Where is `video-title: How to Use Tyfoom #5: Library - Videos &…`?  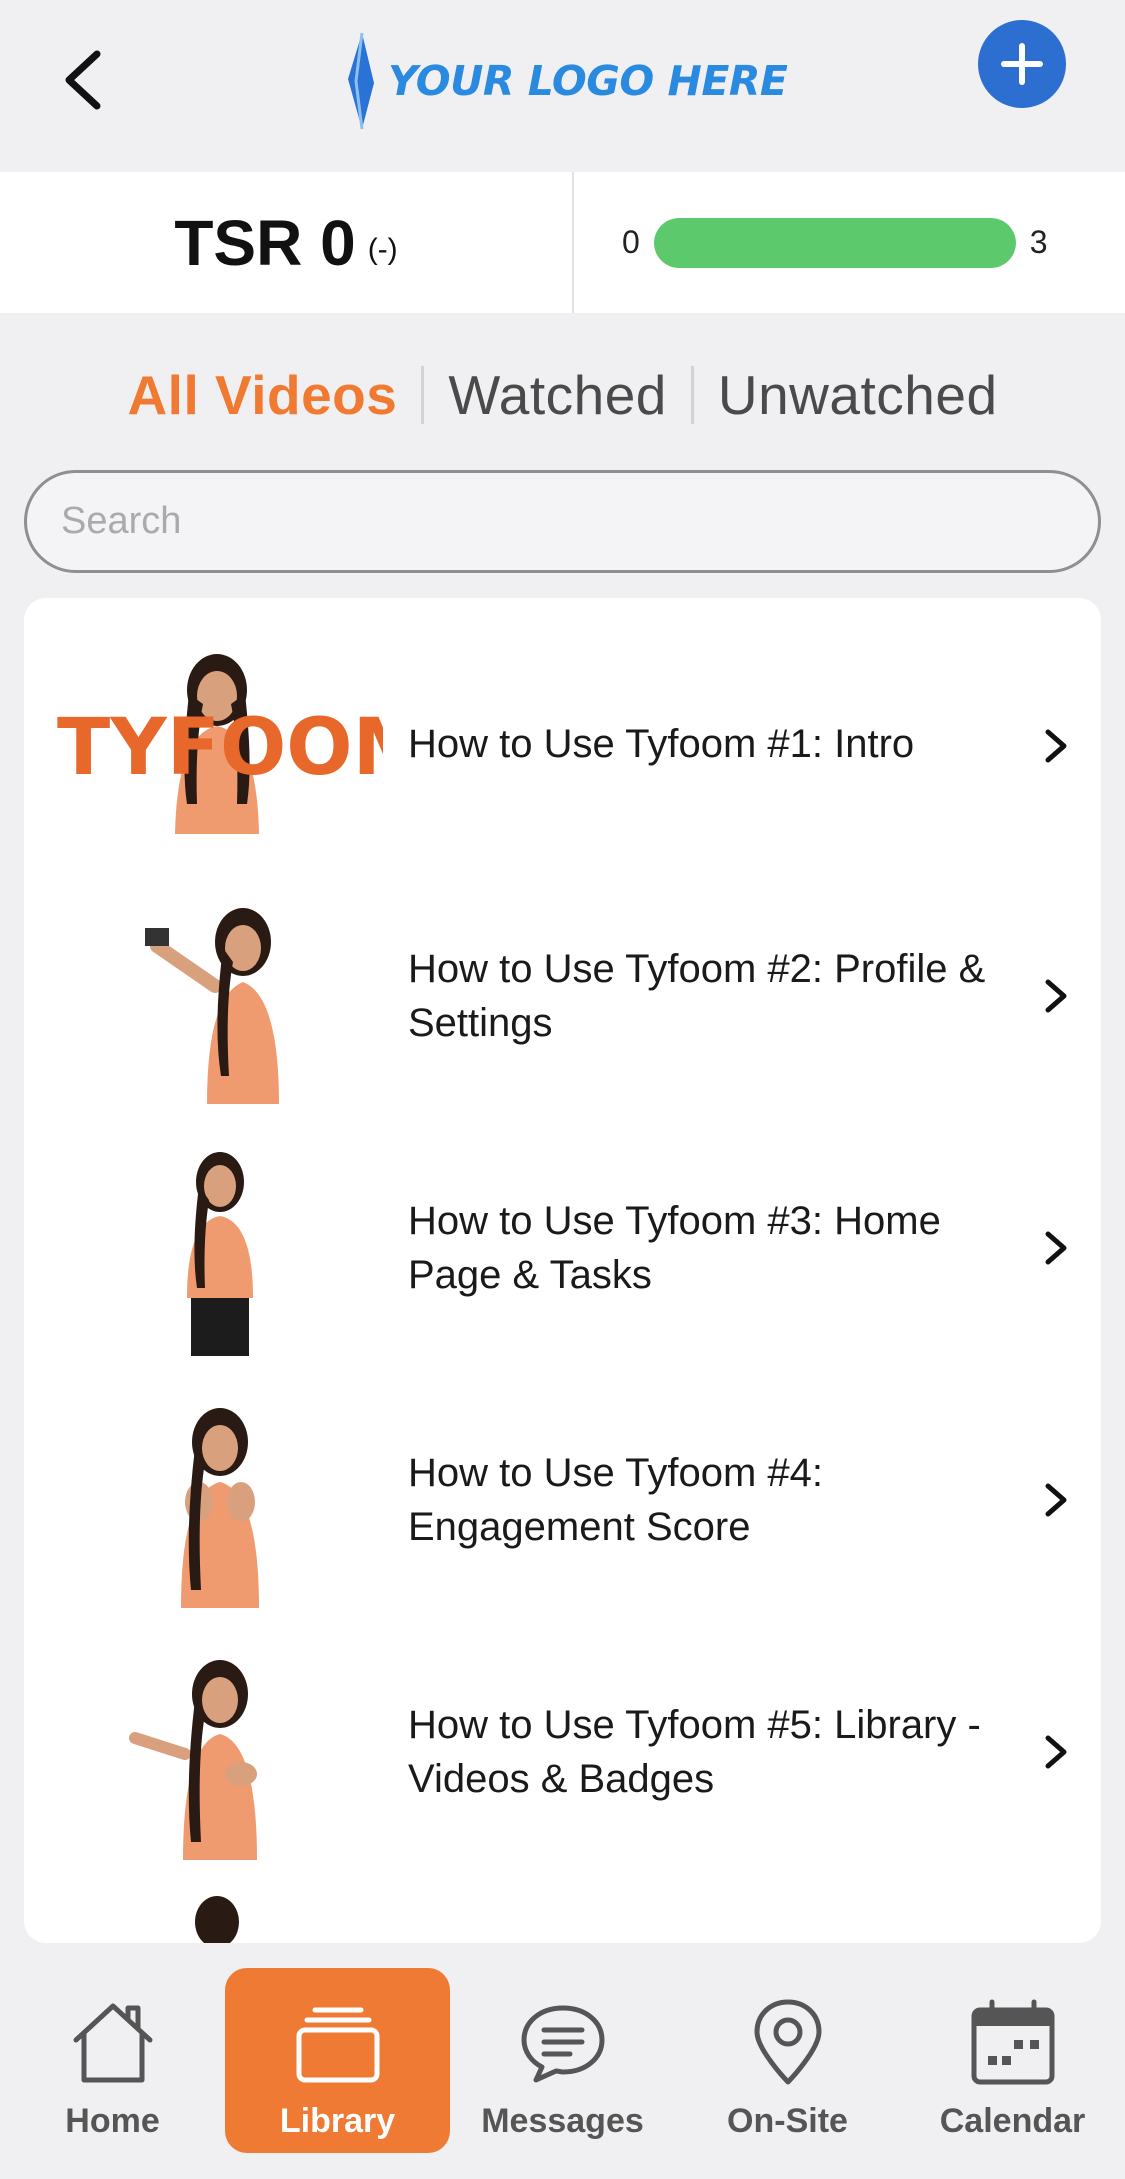 video-title: How to Use Tyfoom #5: Library - Videos &… is located at coordinates (694, 1752).